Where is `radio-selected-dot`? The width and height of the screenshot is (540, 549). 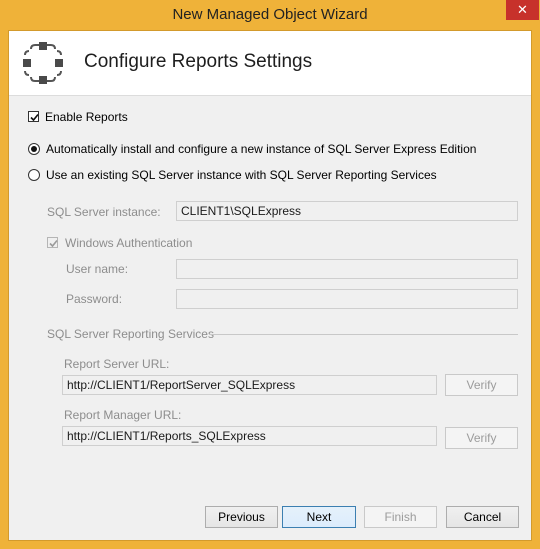
radio-selected-dot is located at coordinates (34, 149).